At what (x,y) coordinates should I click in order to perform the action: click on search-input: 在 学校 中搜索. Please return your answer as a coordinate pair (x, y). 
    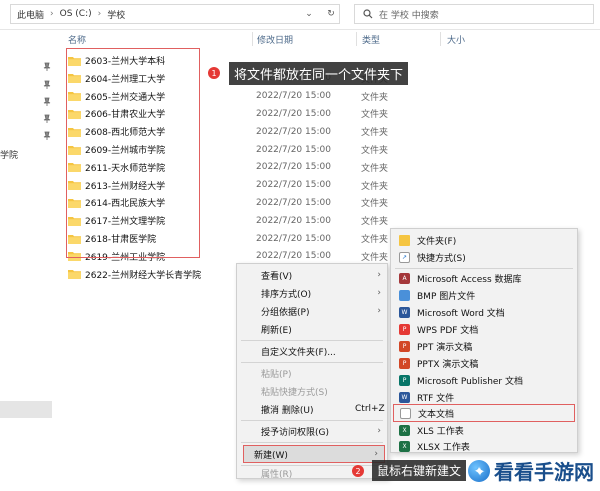
    Looking at the image, I should click on (474, 14).